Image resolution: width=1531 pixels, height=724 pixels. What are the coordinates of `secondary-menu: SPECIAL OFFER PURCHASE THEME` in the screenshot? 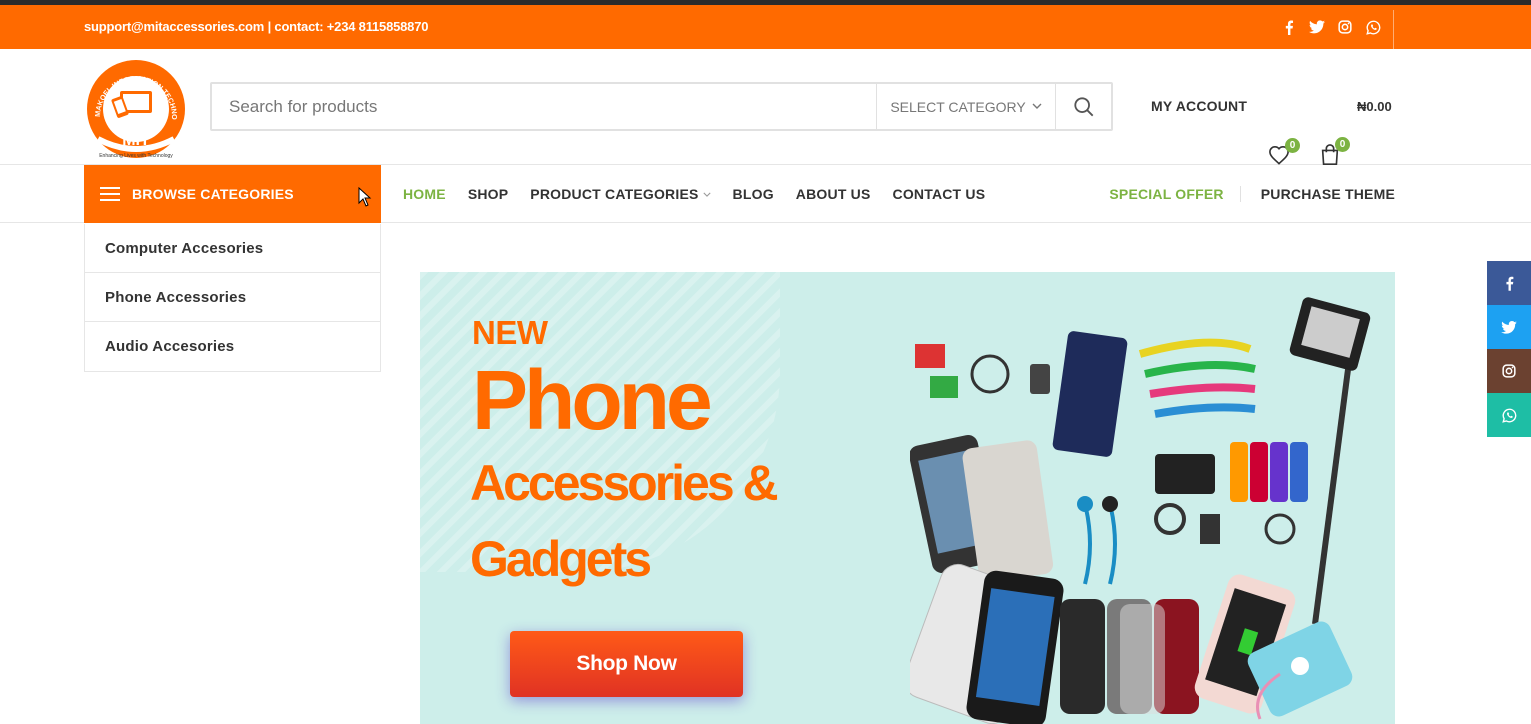 It's located at (1252, 194).